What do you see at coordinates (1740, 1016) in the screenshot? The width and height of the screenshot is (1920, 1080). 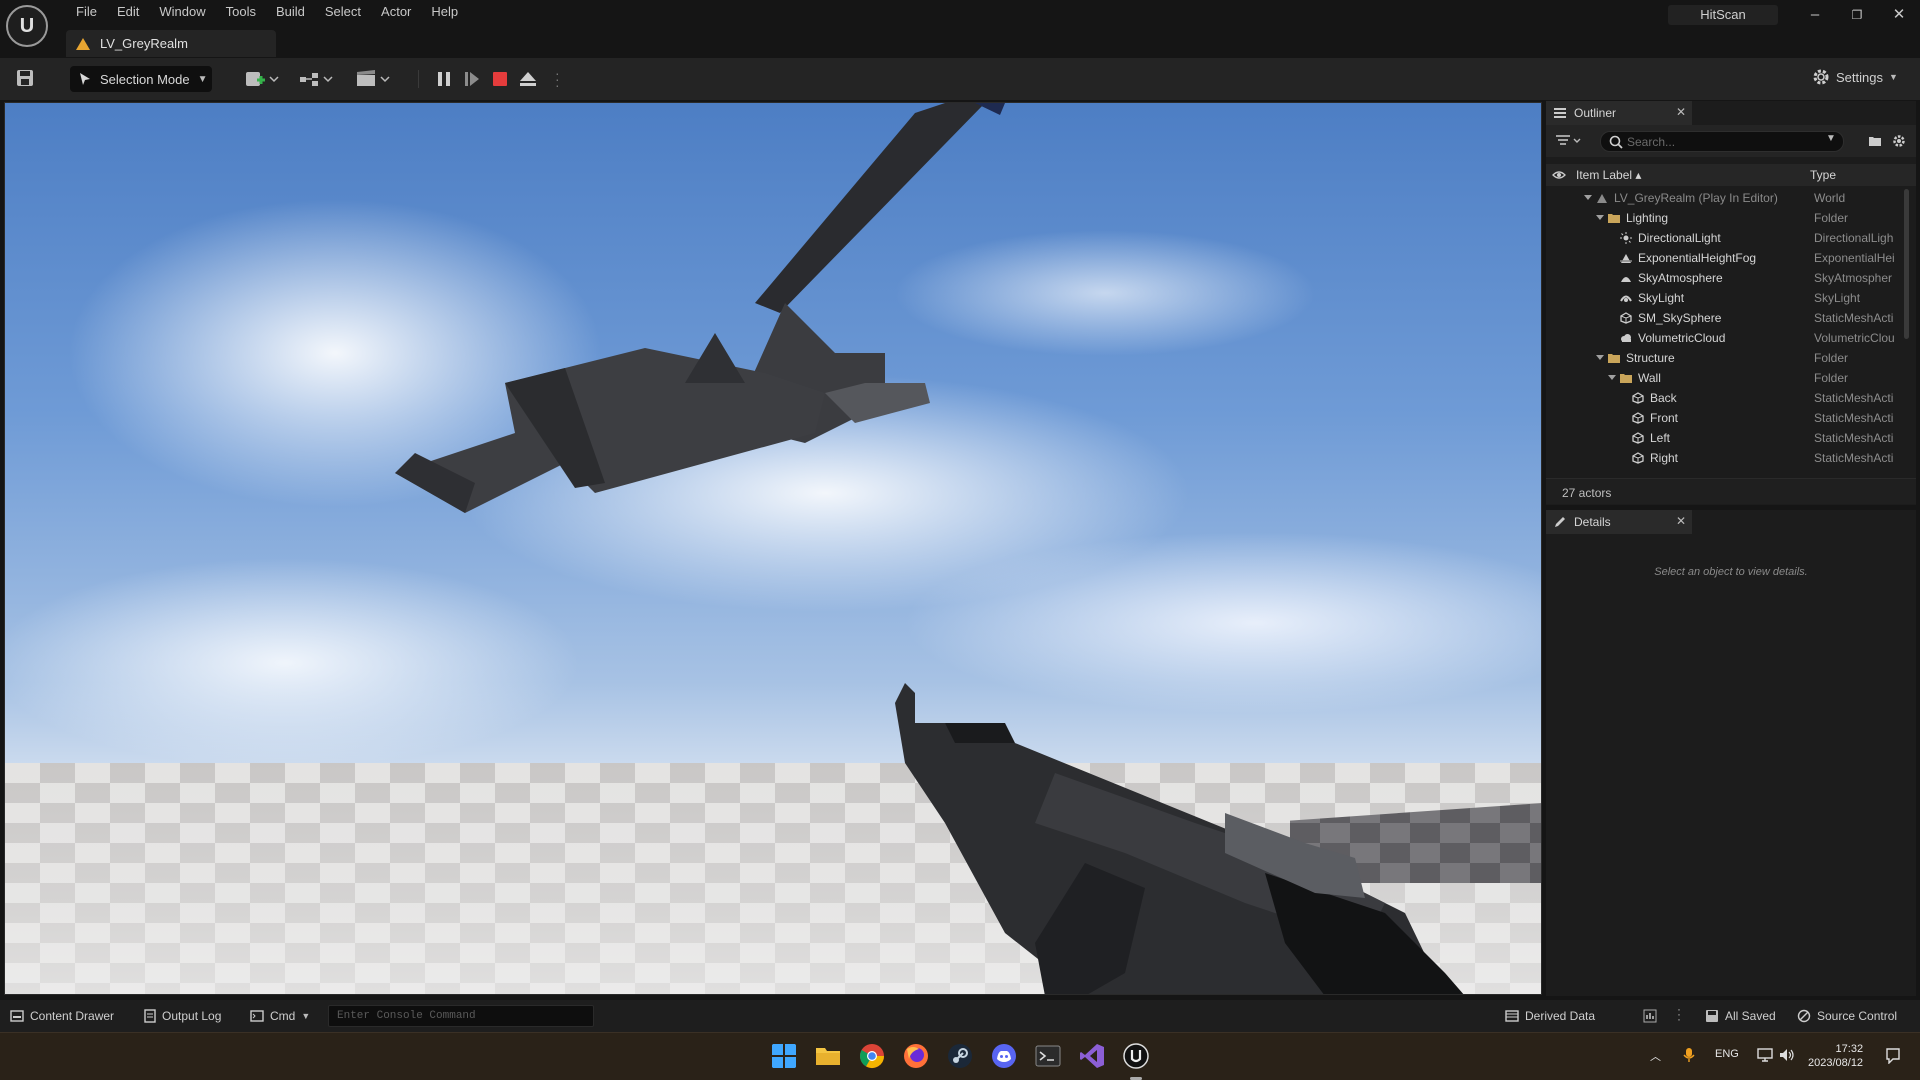 I see `all-saved-button: All Saved` at bounding box center [1740, 1016].